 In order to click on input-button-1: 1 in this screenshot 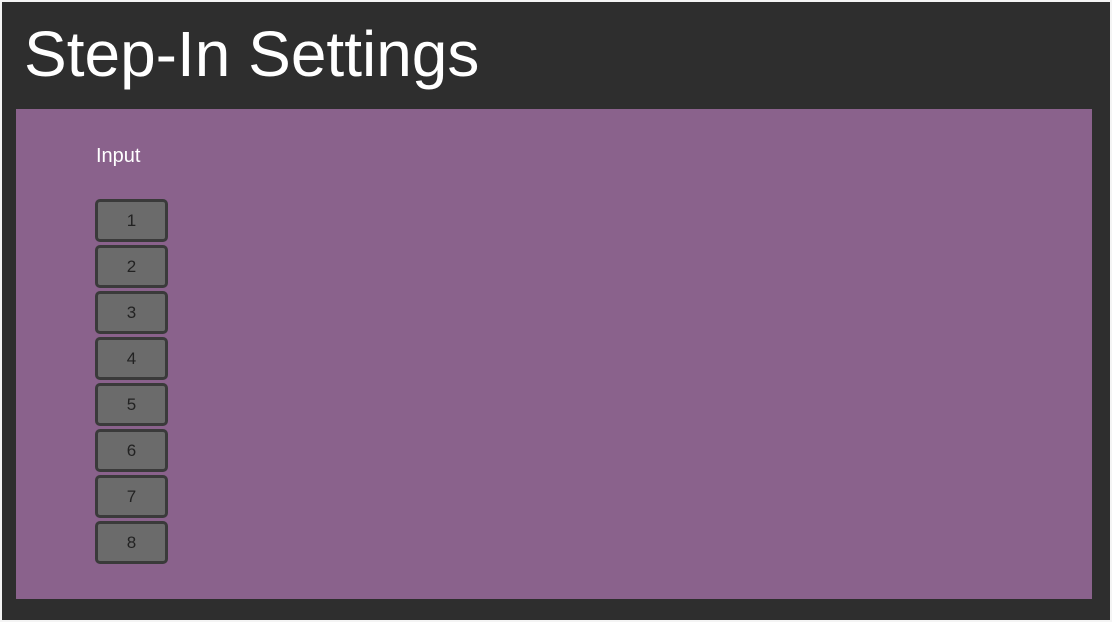, I will do `click(131, 220)`.